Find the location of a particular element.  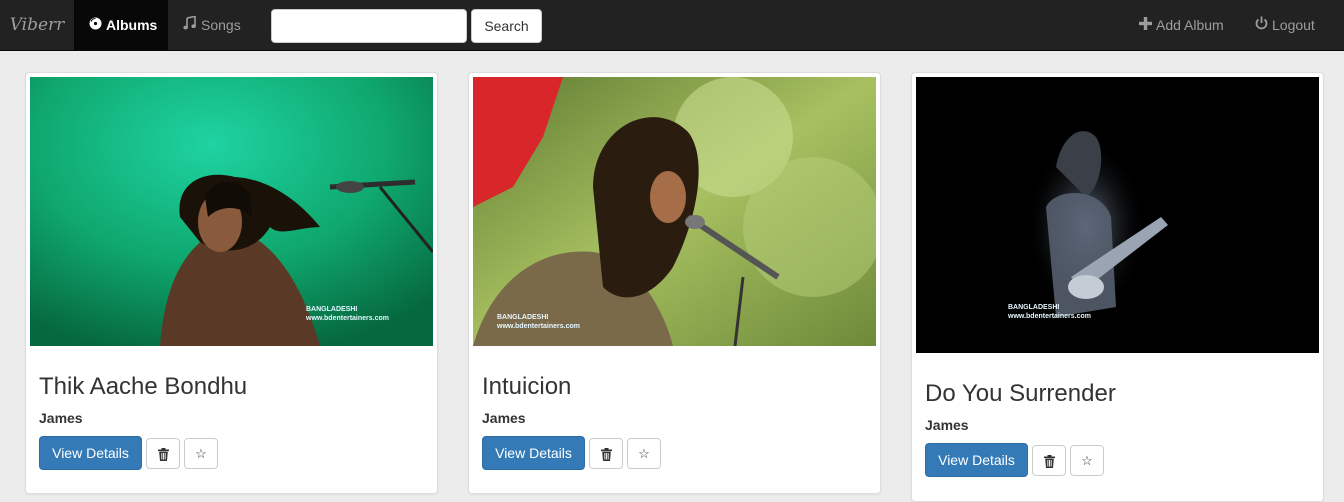

album-title: Thik Aache Bondhu is located at coordinates (143, 386).